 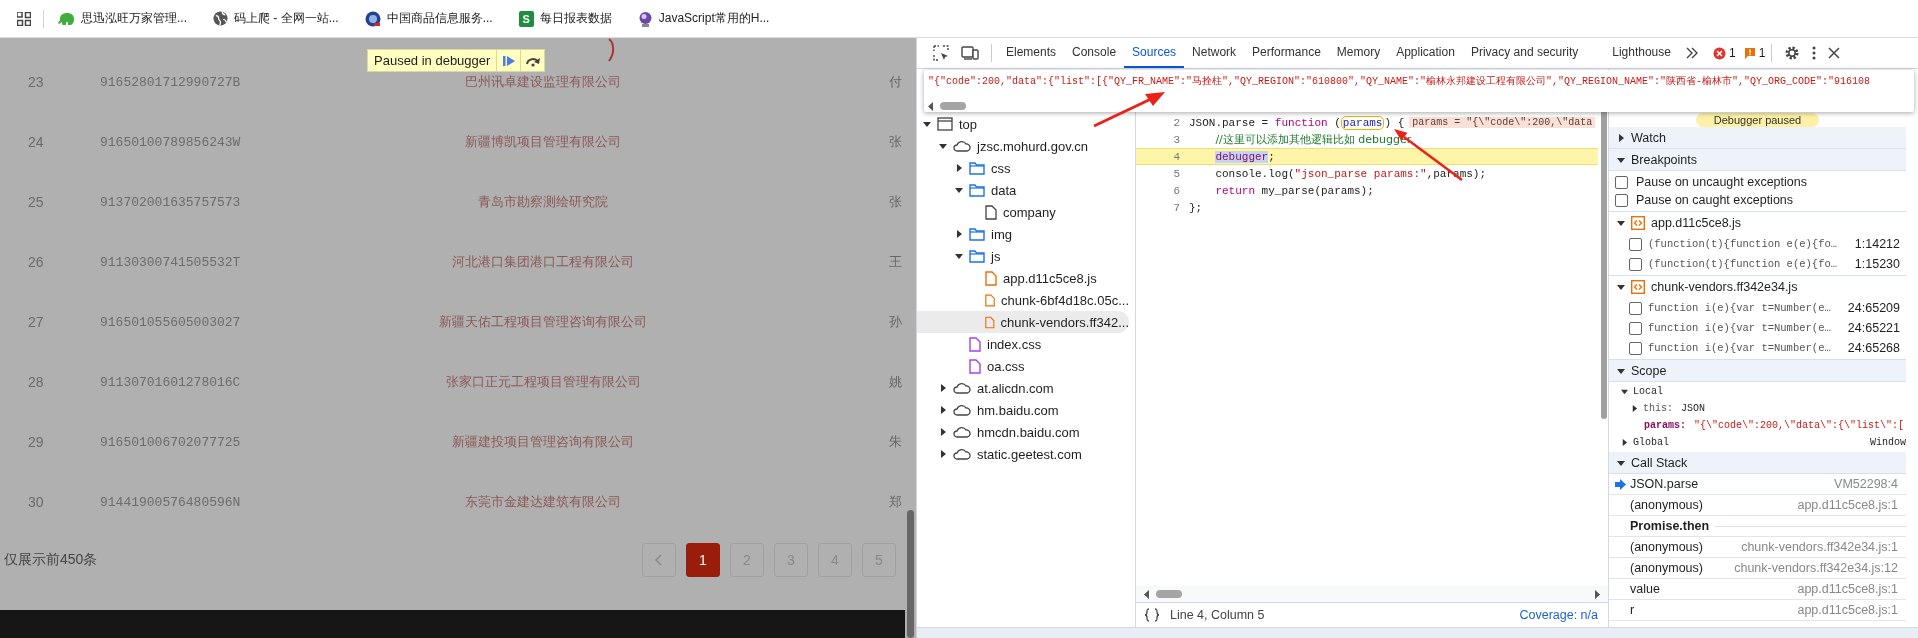 What do you see at coordinates (1873, 348) in the screenshot?
I see `breakpoint-location: 24:65268` at bounding box center [1873, 348].